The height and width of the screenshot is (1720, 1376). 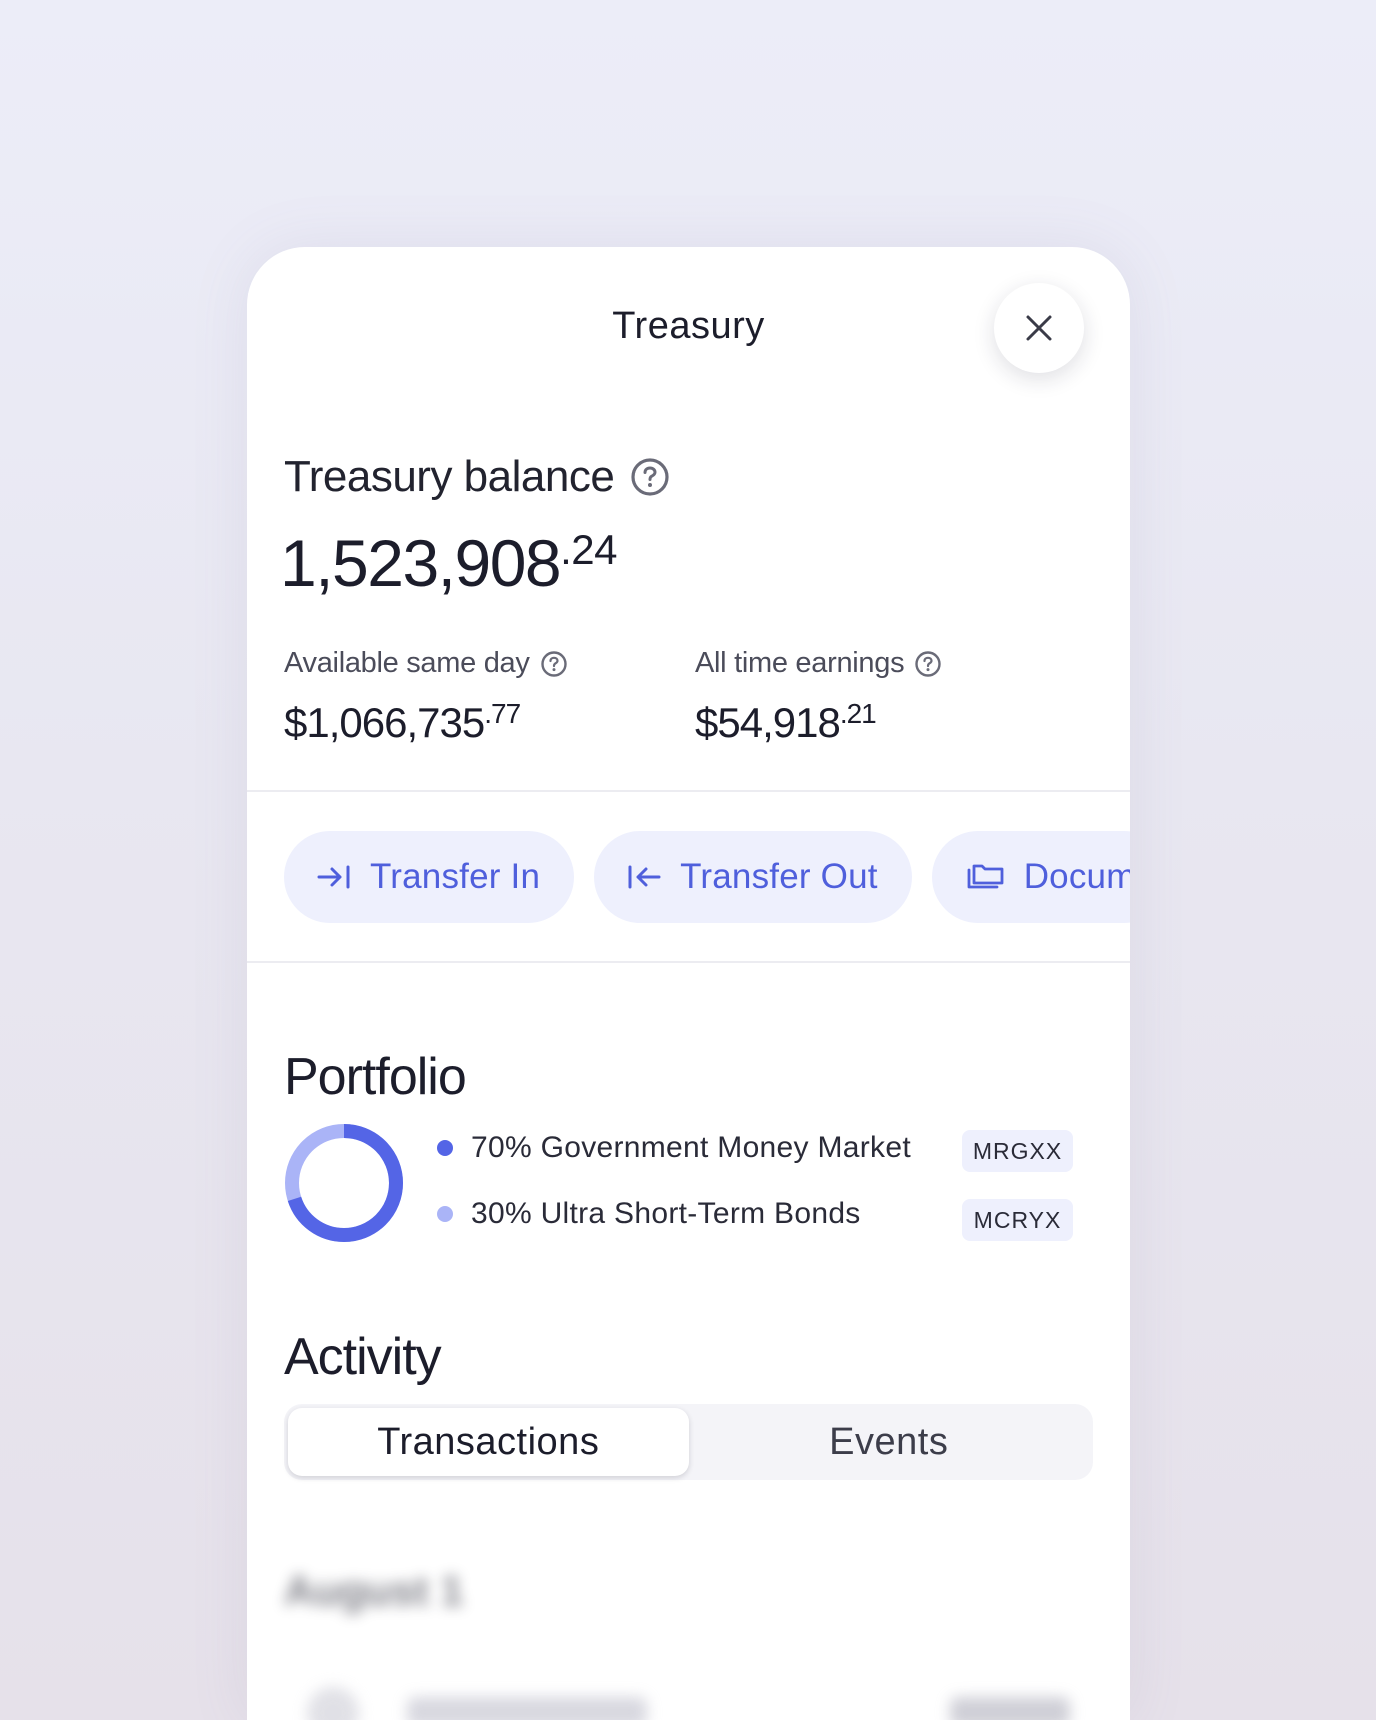 I want to click on available-amount: $1,066,735.77, so click(x=426, y=722).